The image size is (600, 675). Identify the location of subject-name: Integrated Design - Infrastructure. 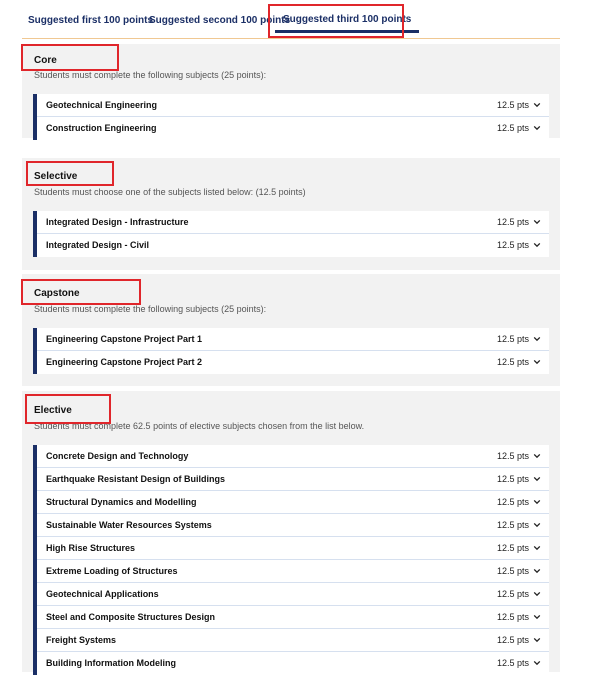
(117, 222).